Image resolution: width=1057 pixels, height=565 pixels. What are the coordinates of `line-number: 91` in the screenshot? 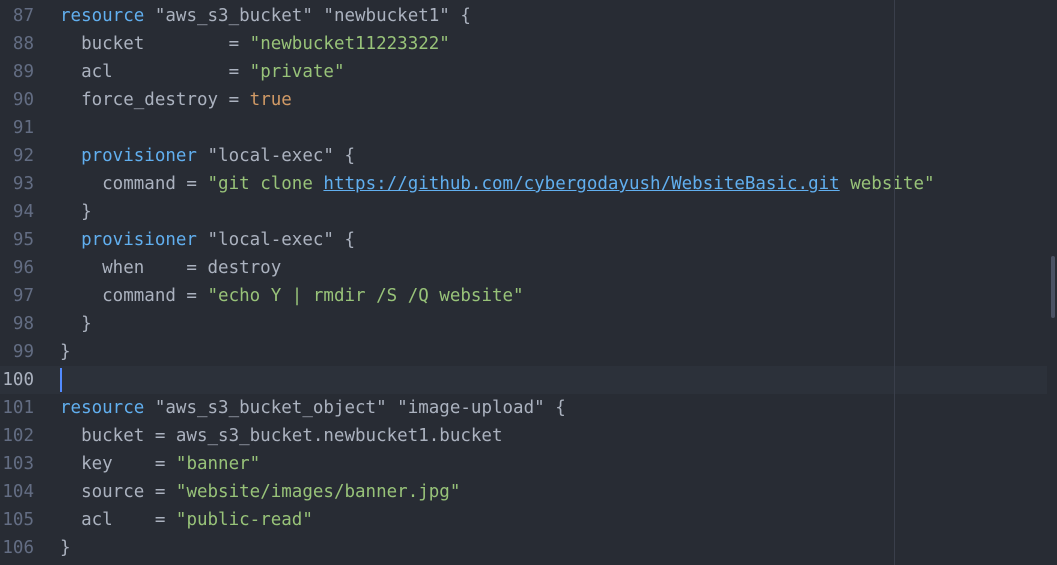 It's located at (23, 128).